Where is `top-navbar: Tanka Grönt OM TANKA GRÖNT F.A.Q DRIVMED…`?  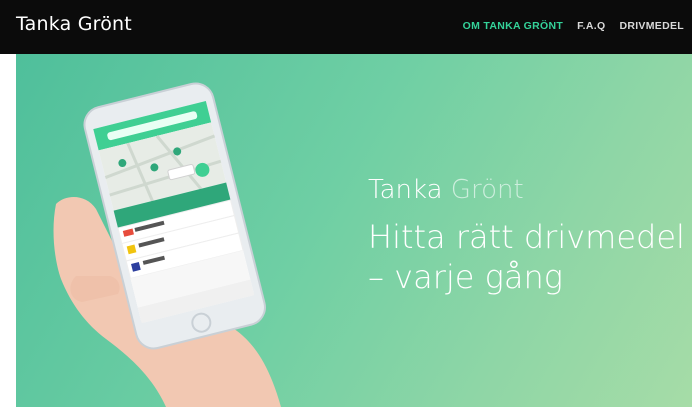 top-navbar: Tanka Grönt OM TANKA GRÖNT F.A.Q DRIVMED… is located at coordinates (346, 27).